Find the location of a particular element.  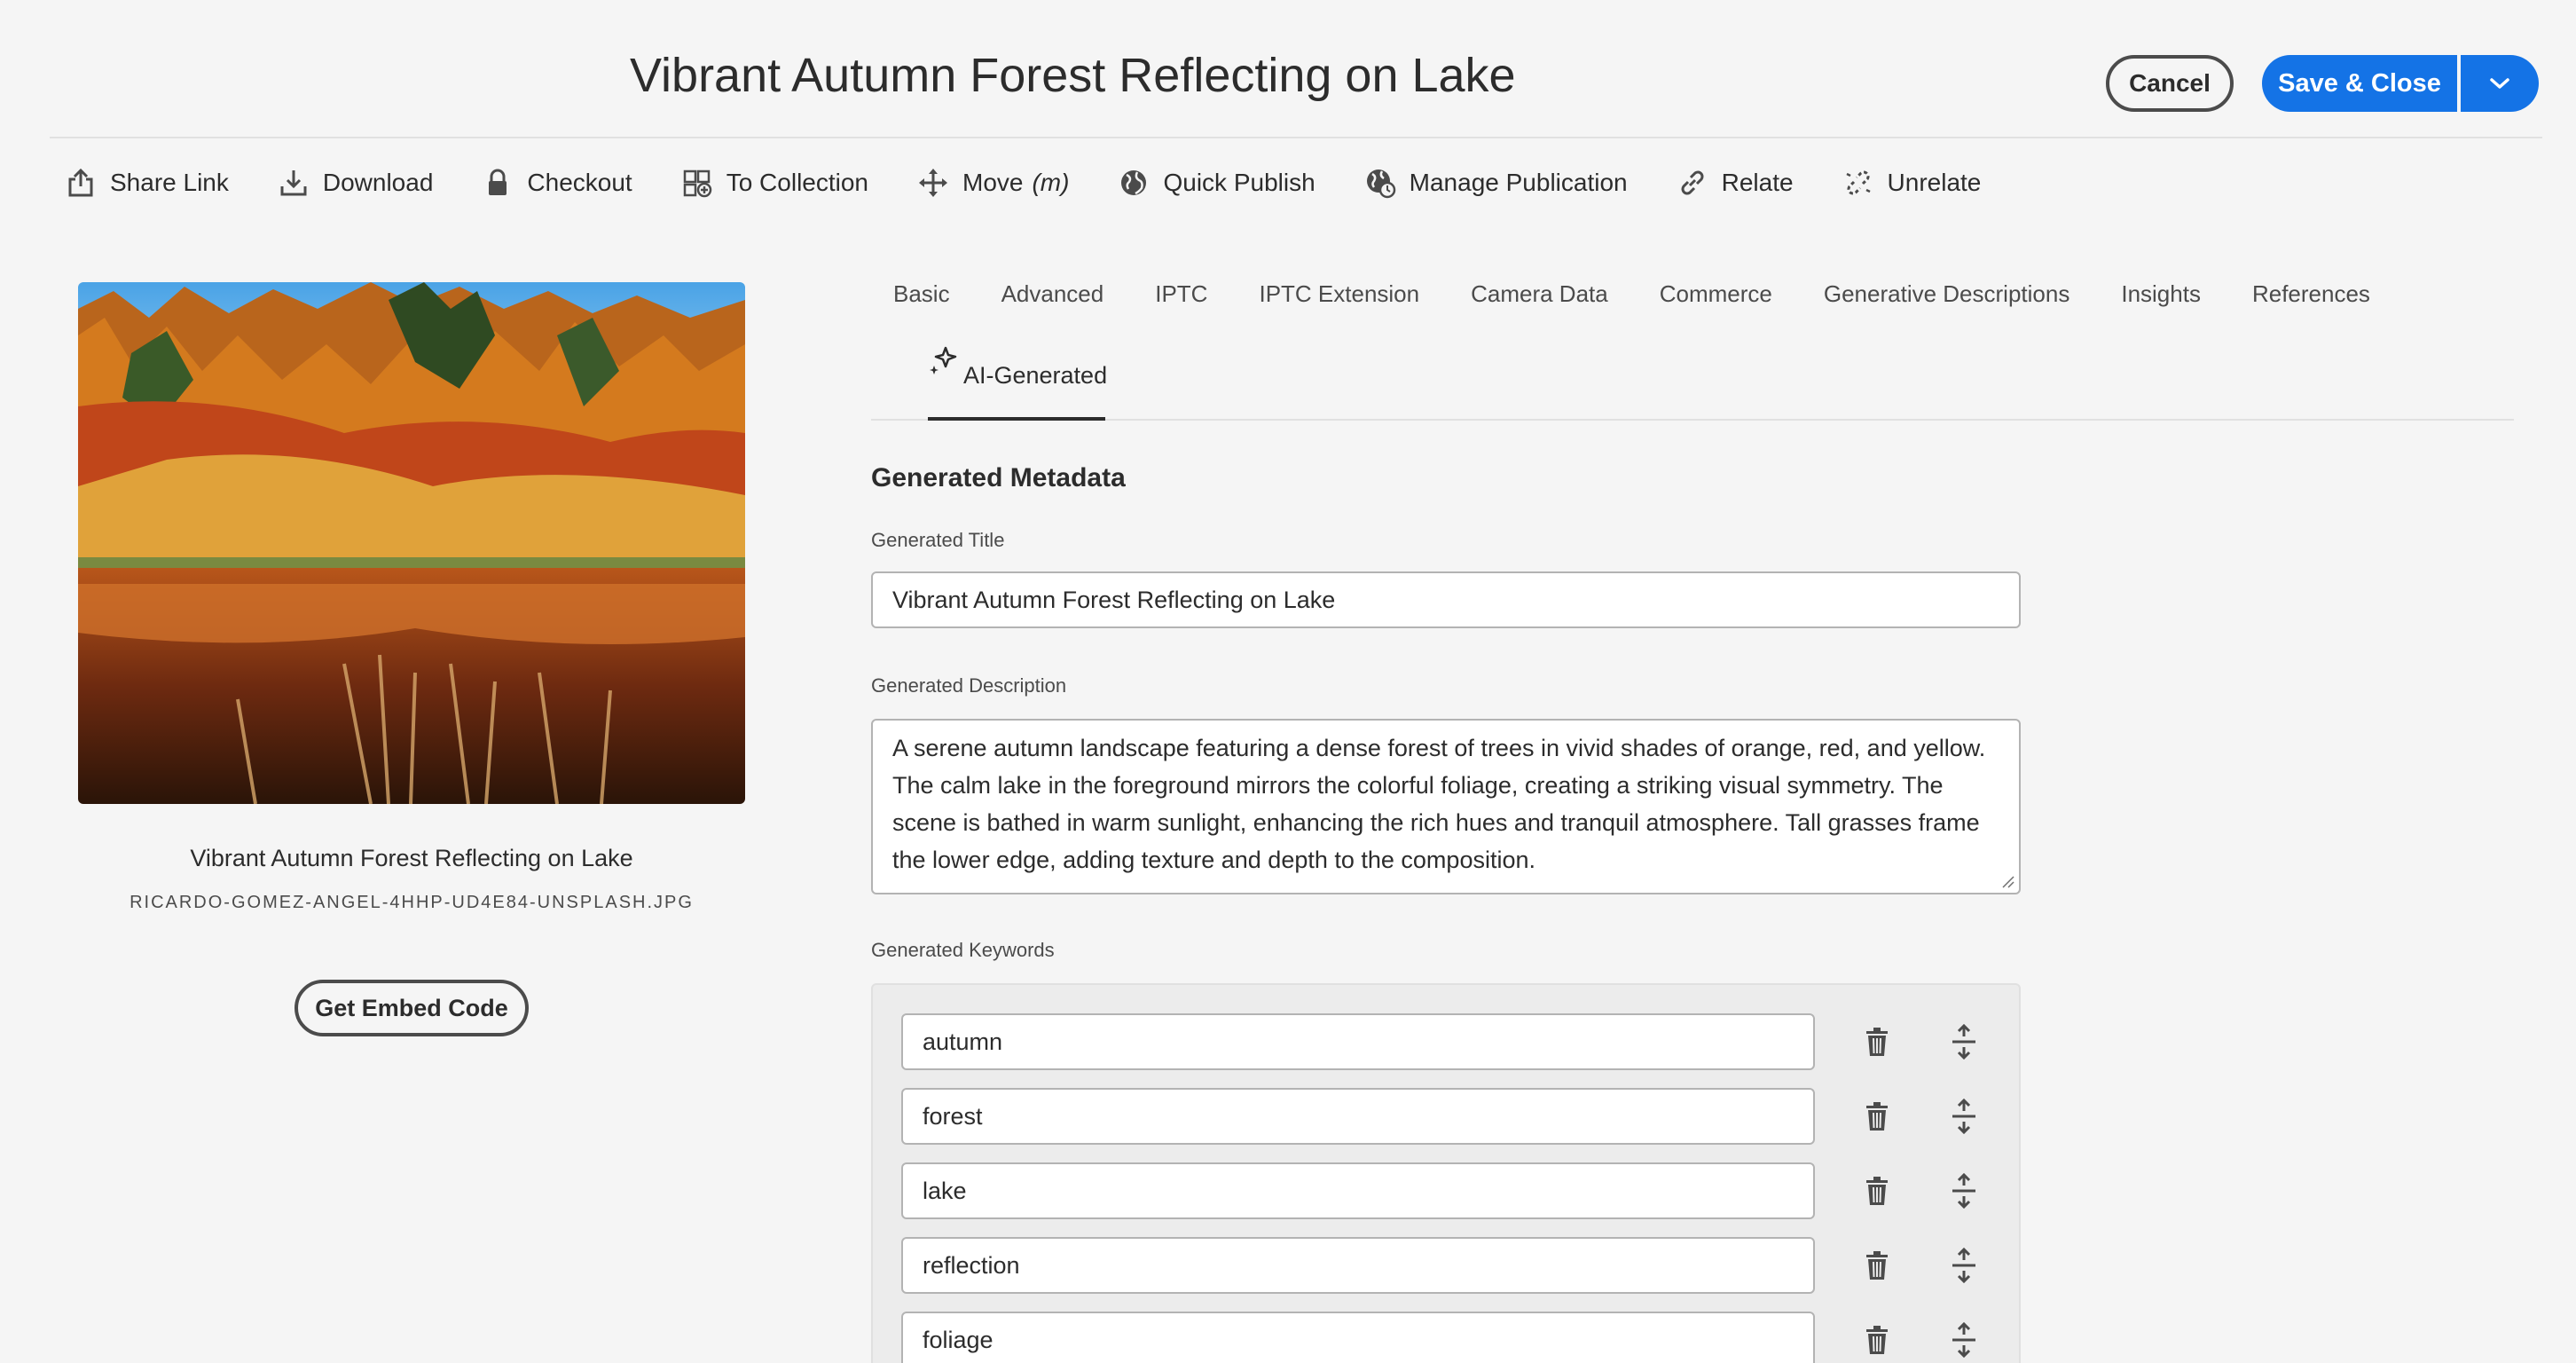

active-tab-indicator is located at coordinates (1016, 419).